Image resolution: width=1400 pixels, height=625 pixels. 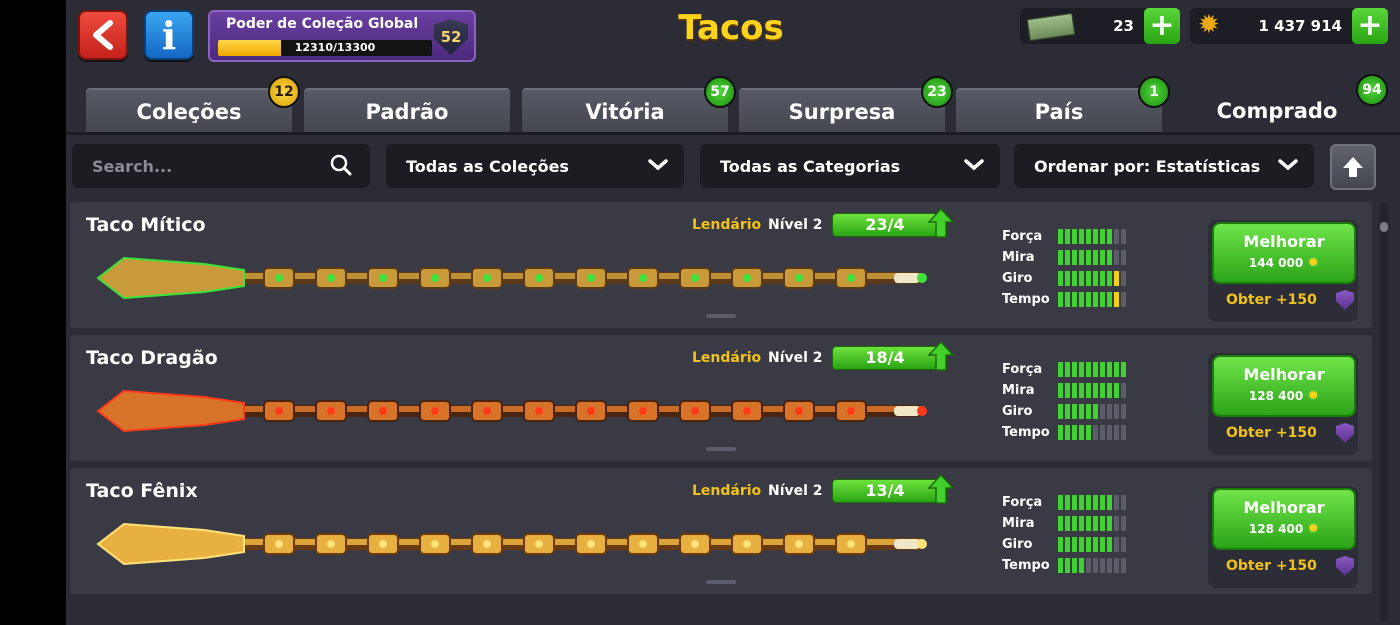 What do you see at coordinates (721, 449) in the screenshot?
I see `card-drag-handle` at bounding box center [721, 449].